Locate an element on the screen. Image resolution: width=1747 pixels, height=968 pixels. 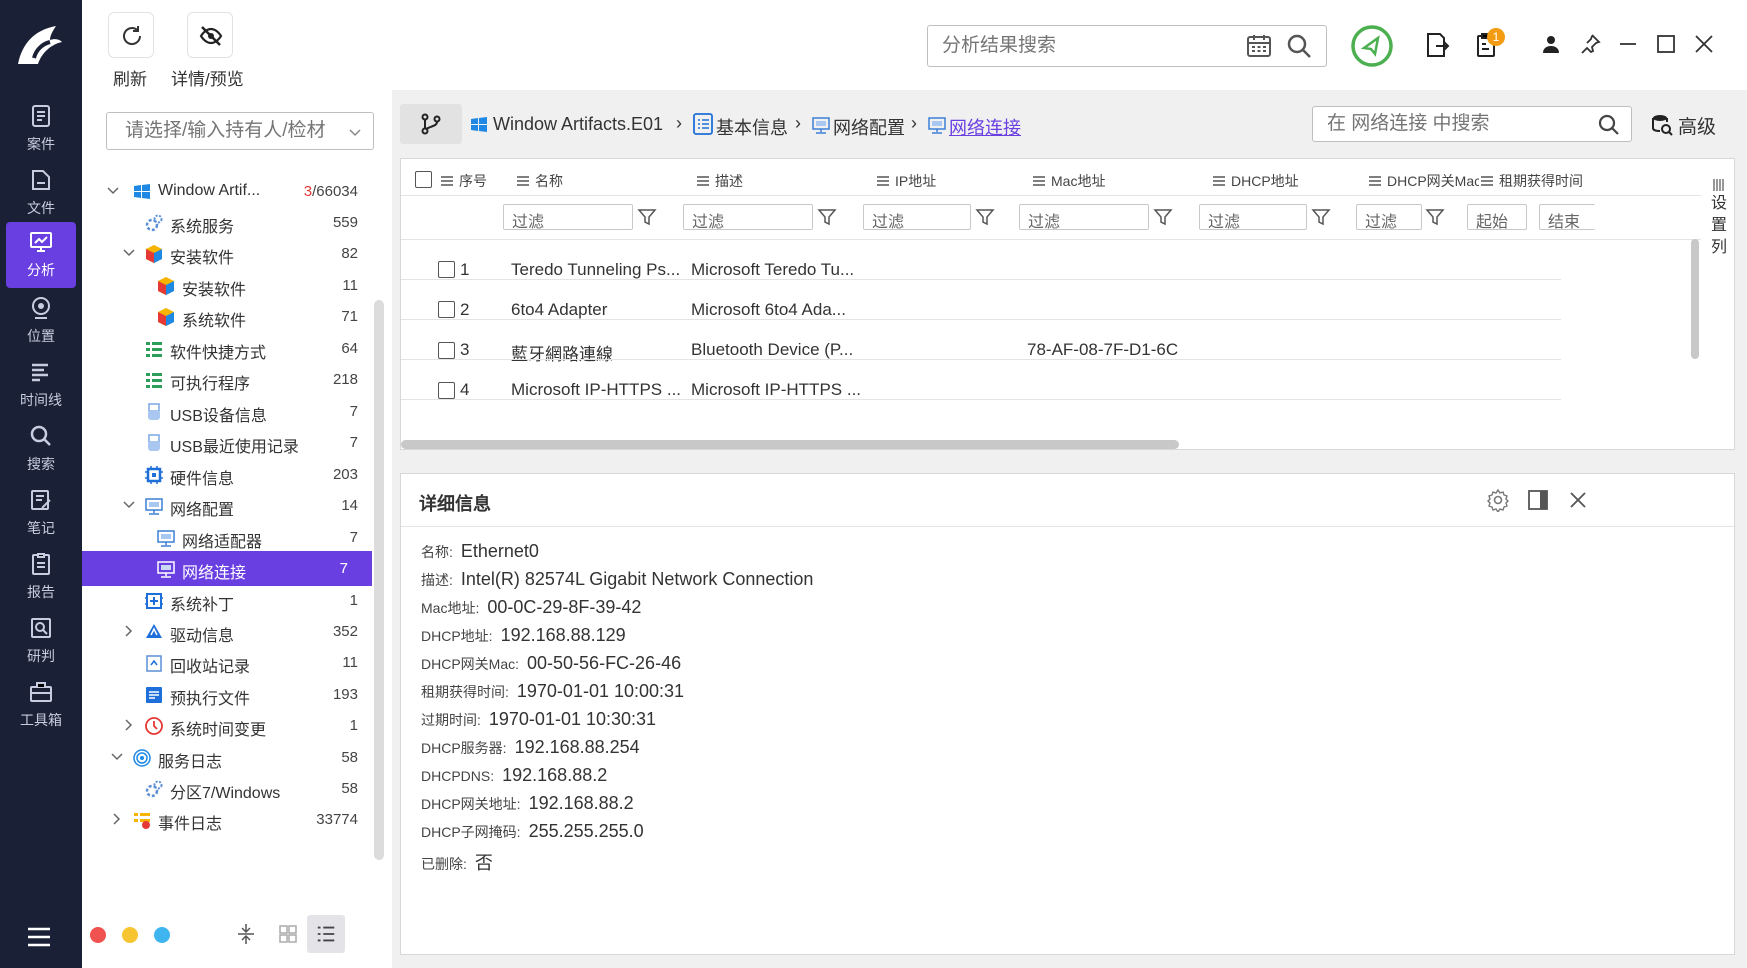
tree-node-network-connection: 网络连接 7 is located at coordinates (227, 568).